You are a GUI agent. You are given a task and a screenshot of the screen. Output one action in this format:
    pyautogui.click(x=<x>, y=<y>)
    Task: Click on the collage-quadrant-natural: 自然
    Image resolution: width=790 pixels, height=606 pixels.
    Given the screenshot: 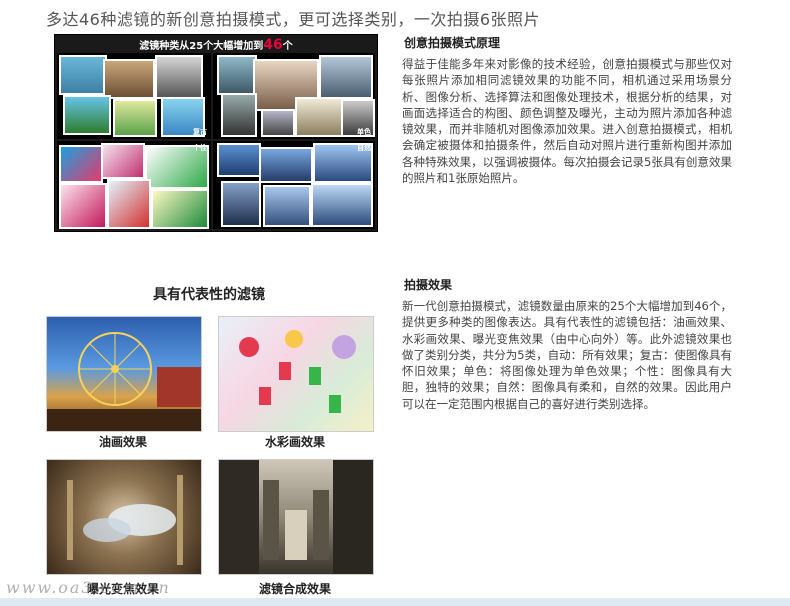 What is the action you would take?
    pyautogui.click(x=294, y=185)
    